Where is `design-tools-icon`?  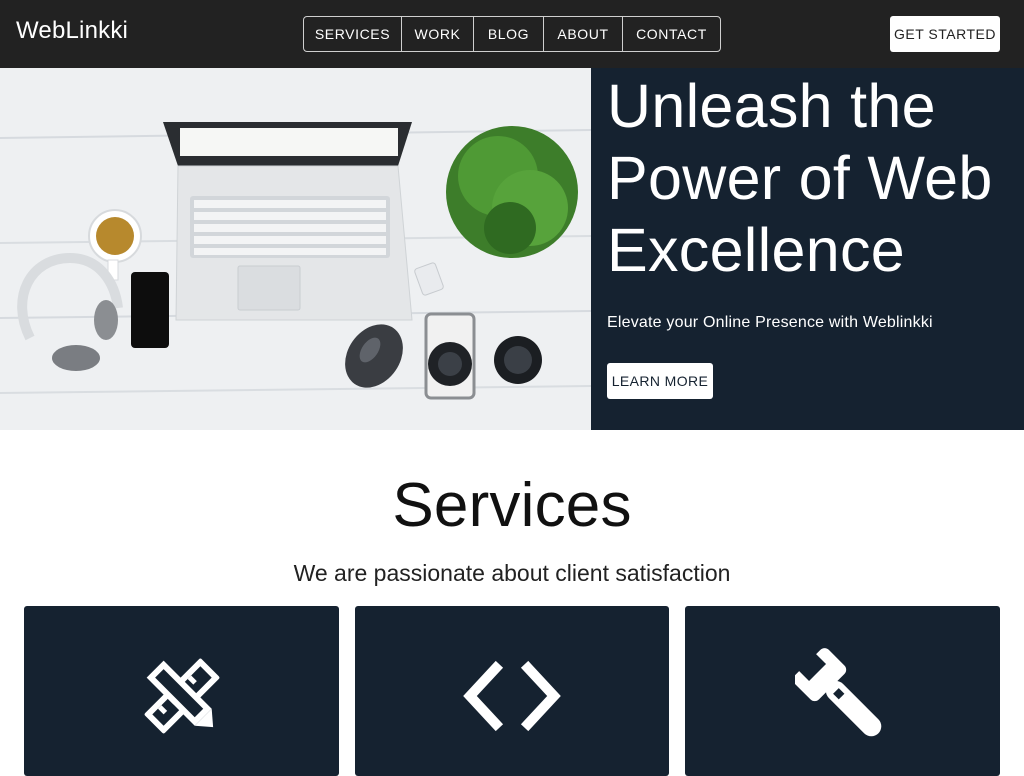 design-tools-icon is located at coordinates (181, 696).